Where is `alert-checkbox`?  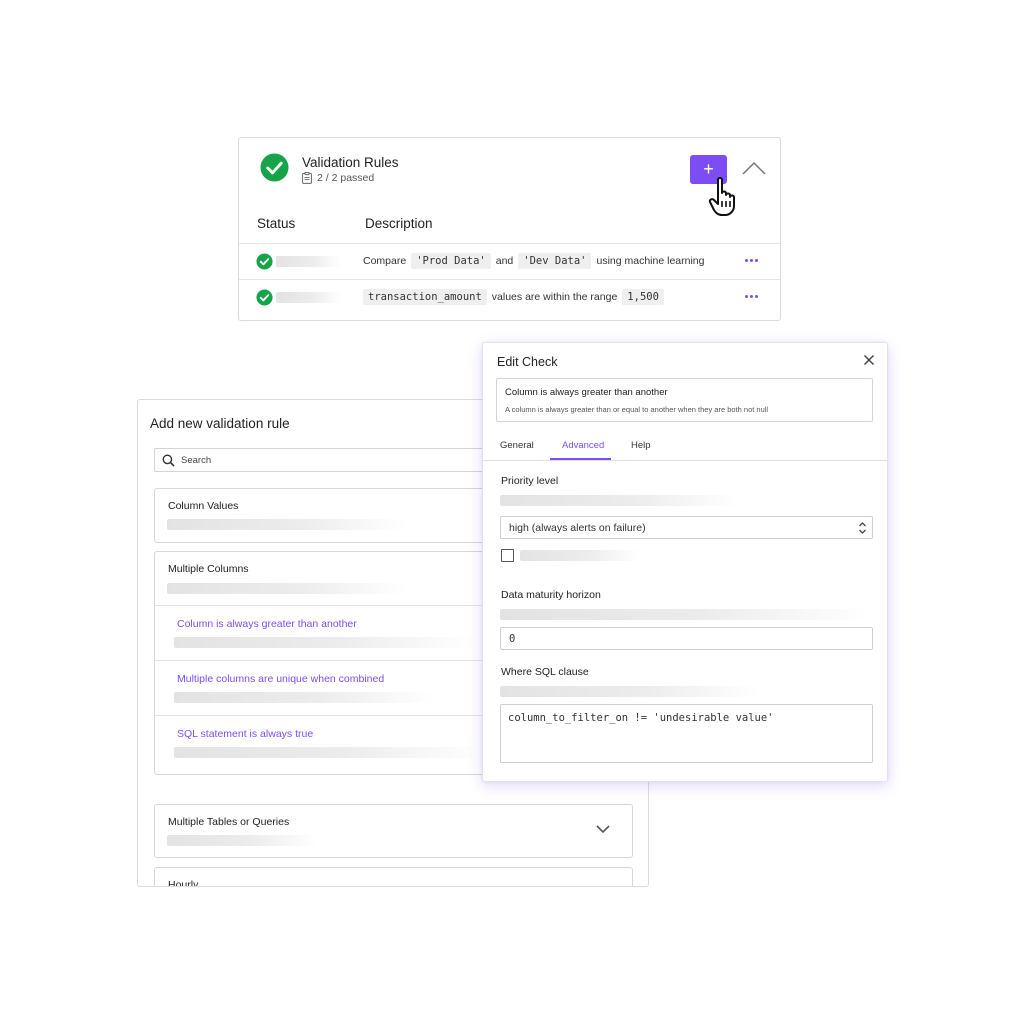
alert-checkbox is located at coordinates (507, 555).